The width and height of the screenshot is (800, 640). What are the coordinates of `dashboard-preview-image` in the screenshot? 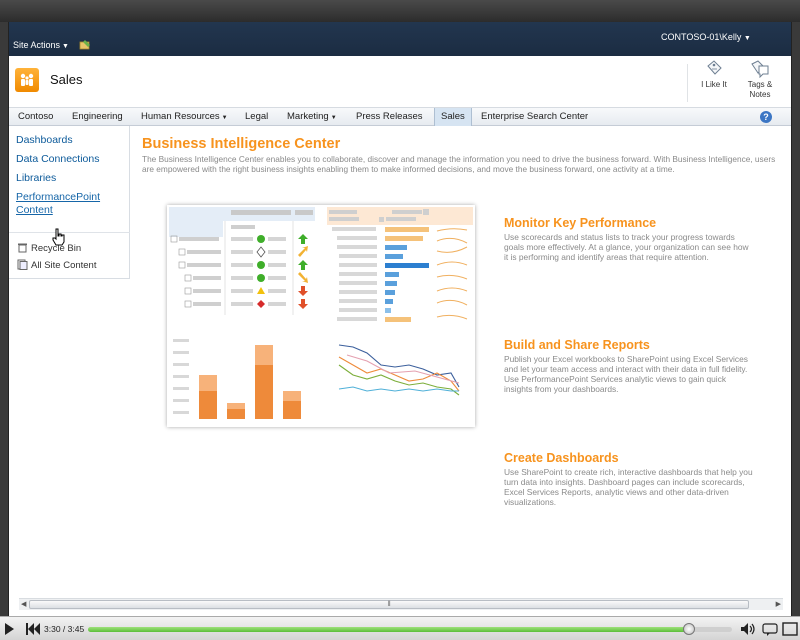 It's located at (321, 316).